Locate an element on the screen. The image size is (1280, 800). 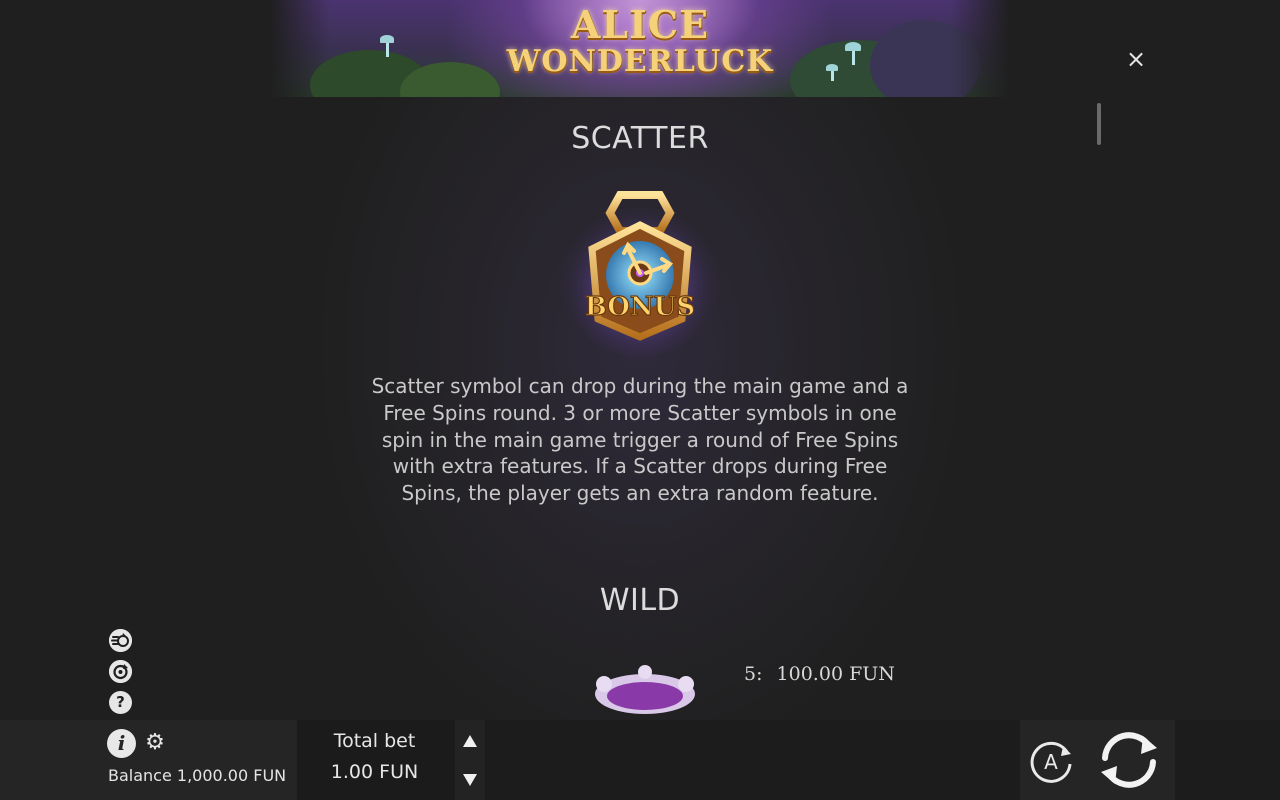
scrollbar-thumb is located at coordinates (1099, 124).